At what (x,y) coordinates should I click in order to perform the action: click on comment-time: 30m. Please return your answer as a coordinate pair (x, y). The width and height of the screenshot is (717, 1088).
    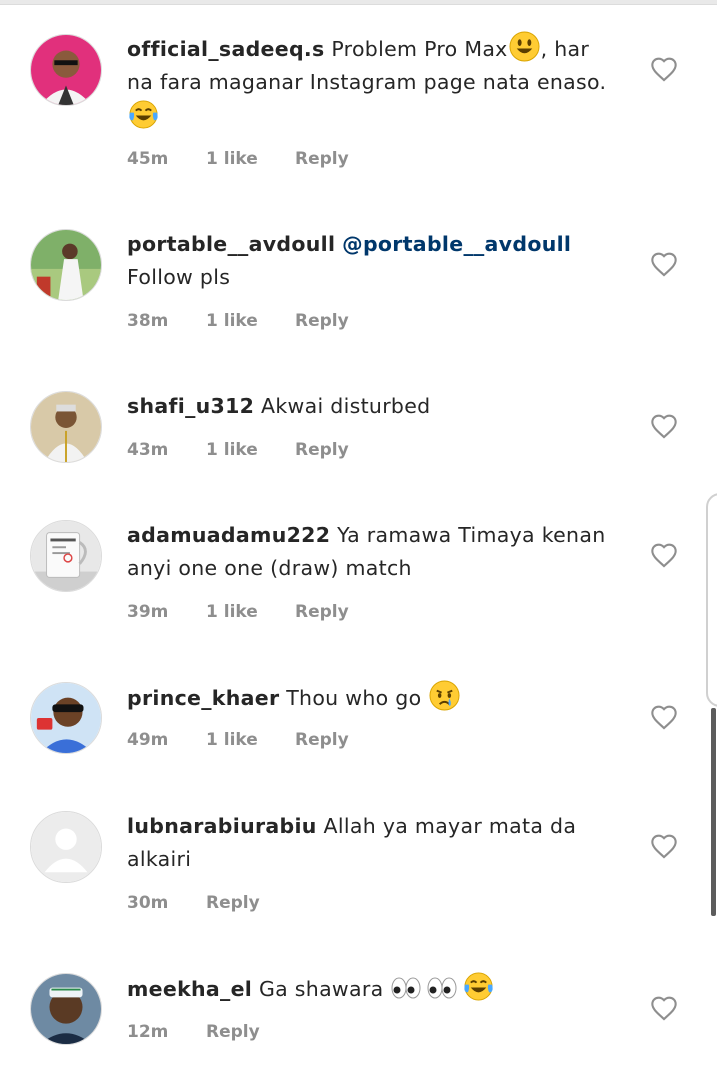
    Looking at the image, I should click on (148, 903).